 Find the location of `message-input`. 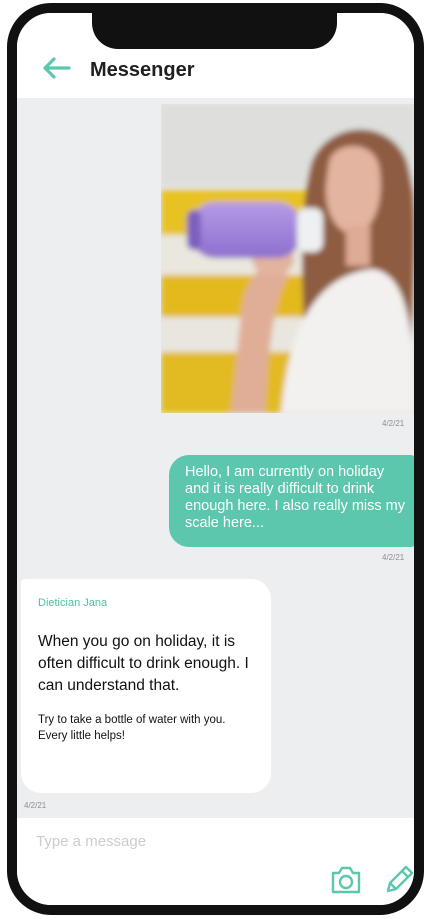

message-input is located at coordinates (186, 841).